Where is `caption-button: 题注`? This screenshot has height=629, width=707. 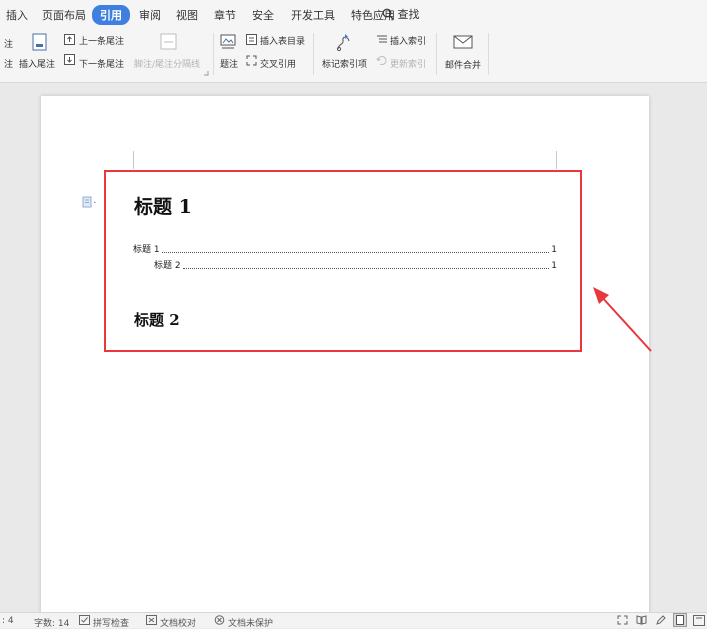
caption-button: 题注 is located at coordinates (229, 63).